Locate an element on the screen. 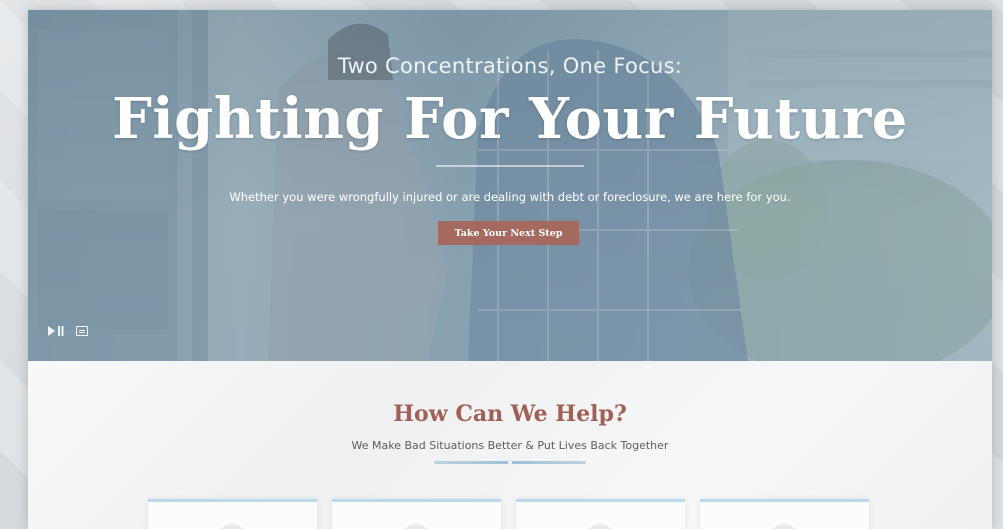  service-cards is located at coordinates (508, 514).